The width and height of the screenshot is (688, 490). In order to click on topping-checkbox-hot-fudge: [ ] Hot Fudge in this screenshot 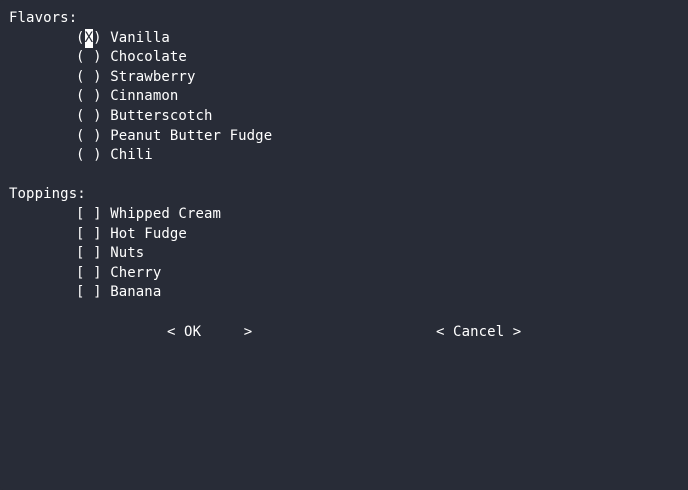, I will do `click(131, 235)`.